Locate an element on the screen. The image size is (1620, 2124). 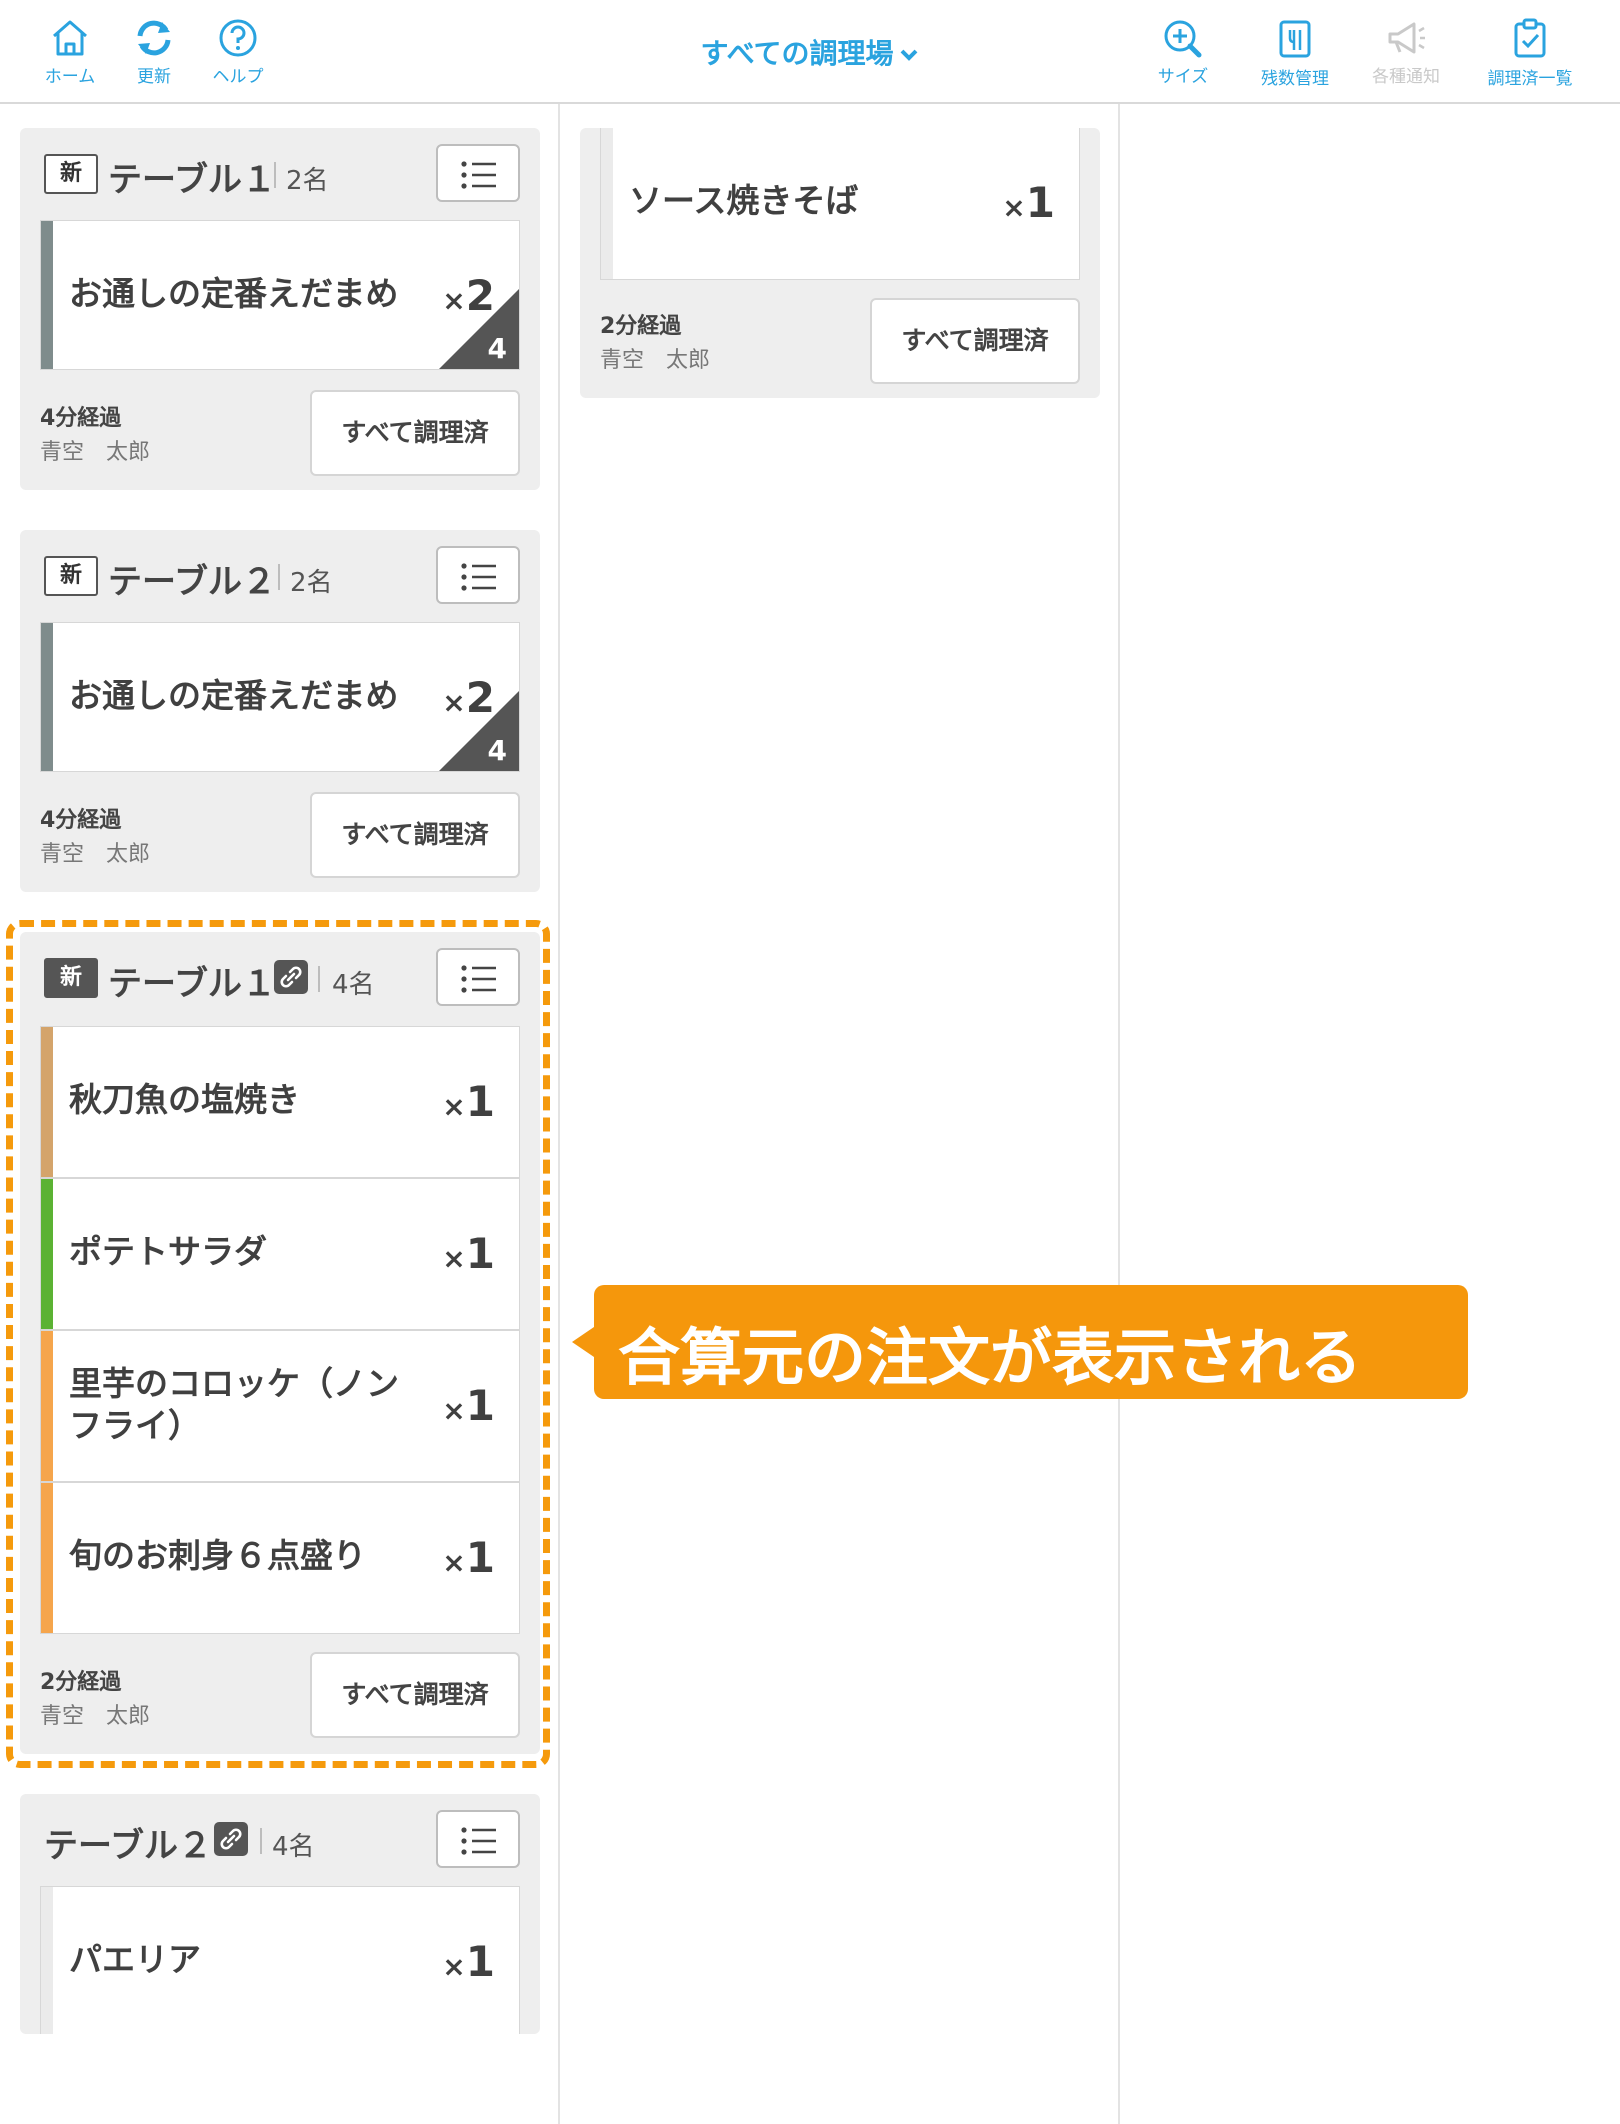
order-card: ソース焼きそば ×1 2分経過 青空 太郎 すべて調理済 is located at coordinates (840, 263).